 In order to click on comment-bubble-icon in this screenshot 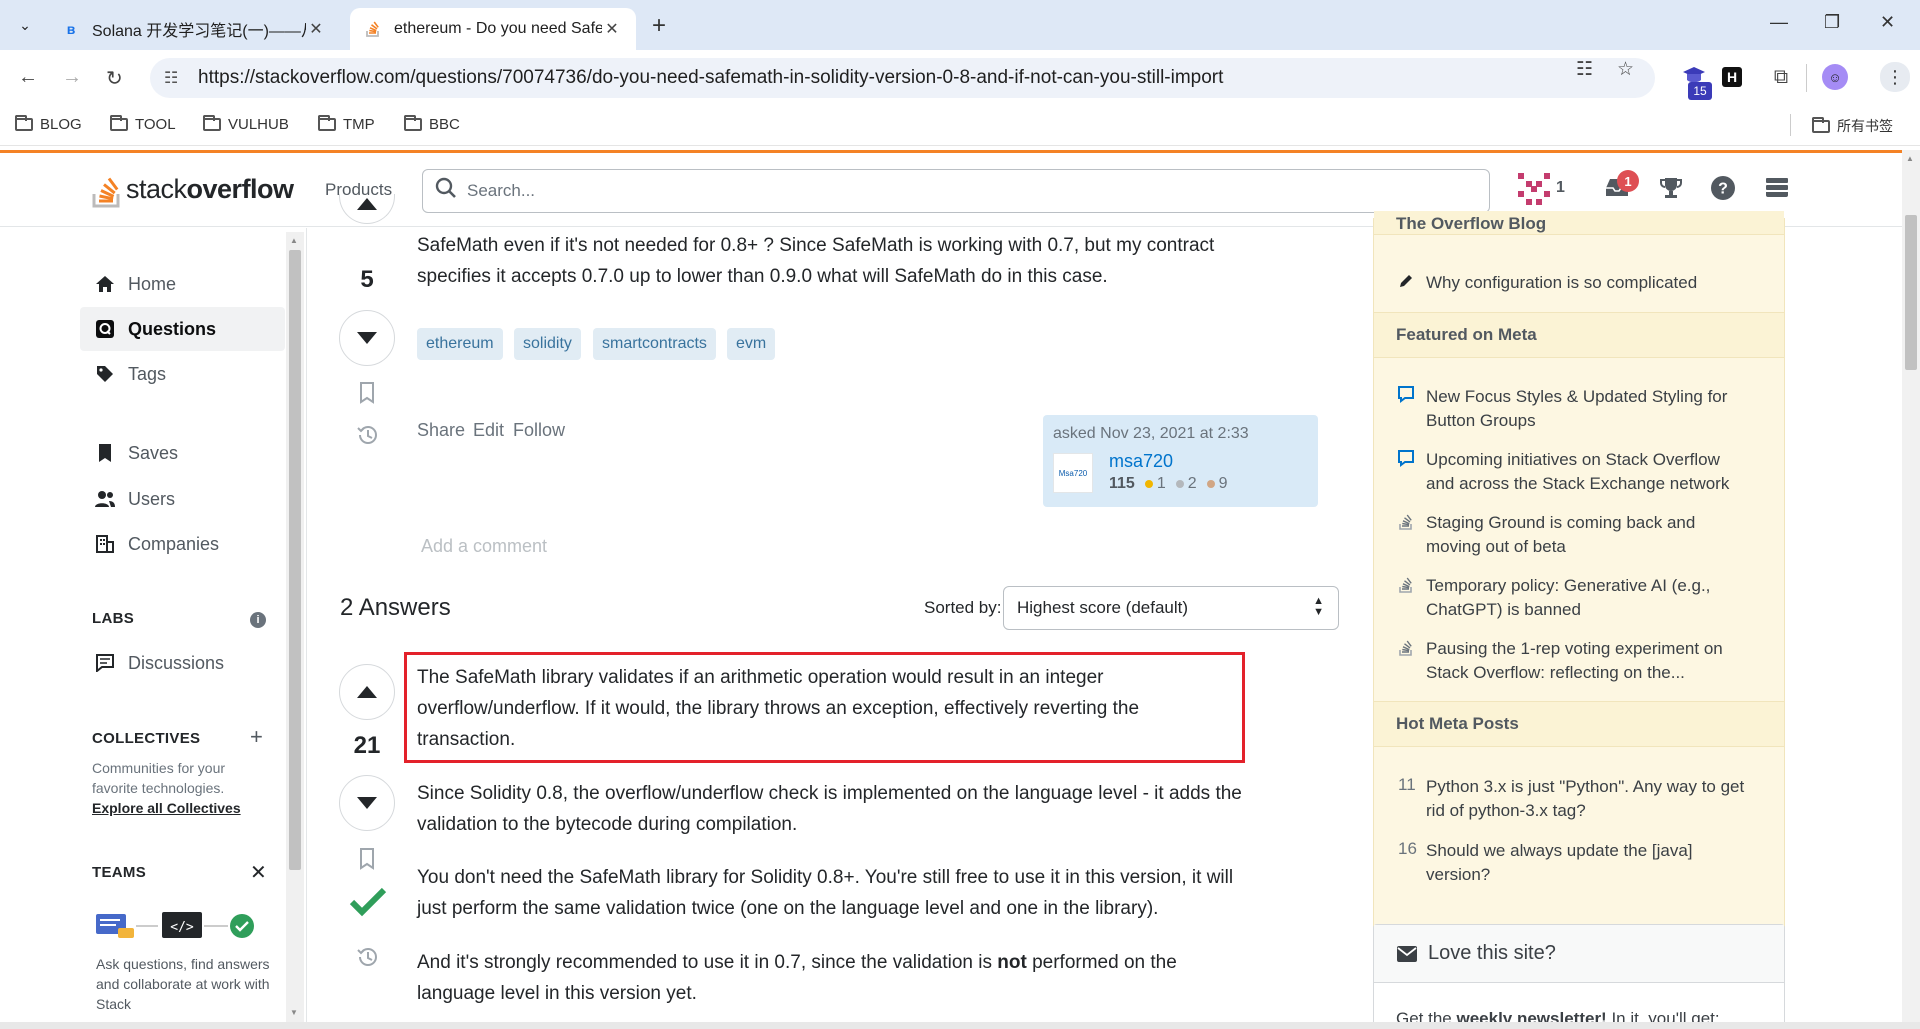, I will do `click(1406, 460)`.